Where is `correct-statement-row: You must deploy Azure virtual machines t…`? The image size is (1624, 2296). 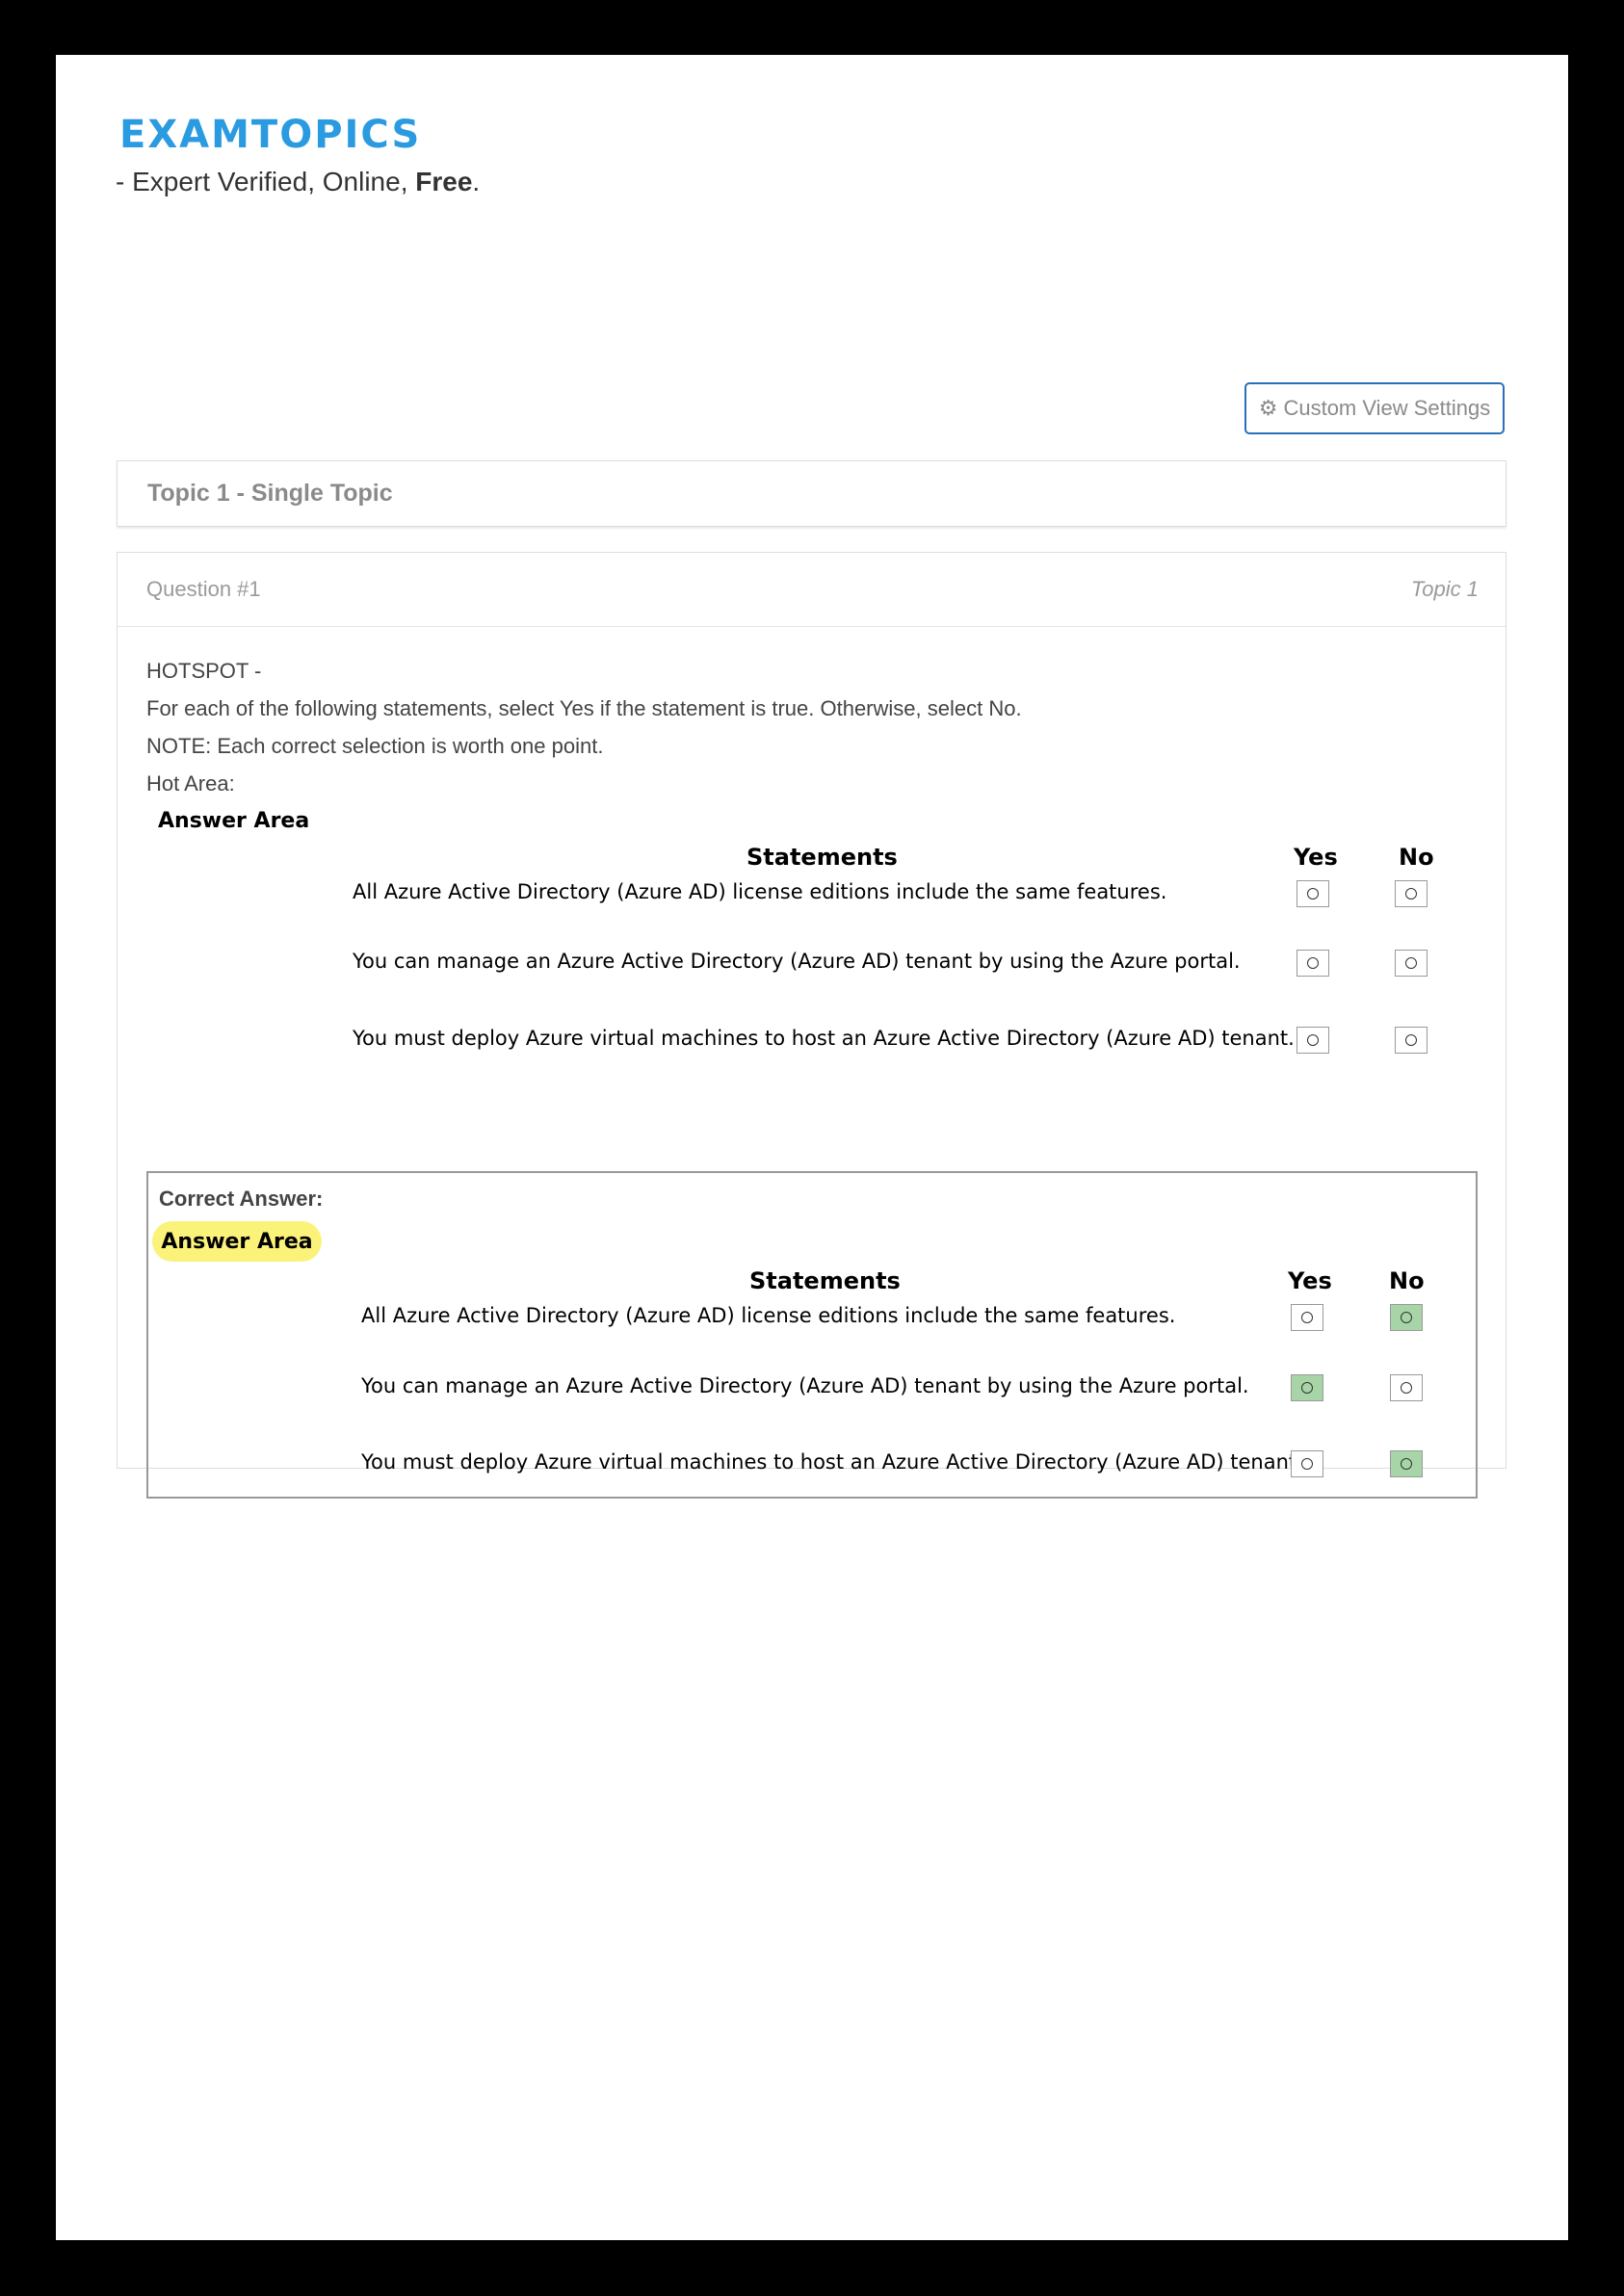
correct-statement-row: You must deploy Azure virtual machines t… is located at coordinates (812, 1469).